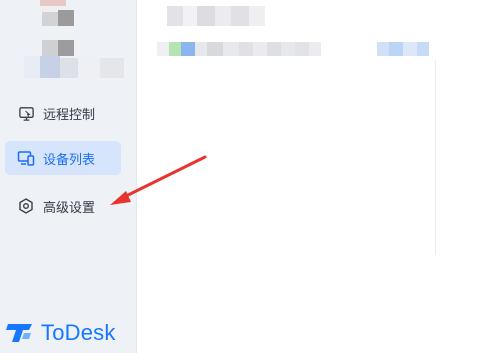 This screenshot has width=500, height=353. What do you see at coordinates (26, 158) in the screenshot?
I see `devices-icon` at bounding box center [26, 158].